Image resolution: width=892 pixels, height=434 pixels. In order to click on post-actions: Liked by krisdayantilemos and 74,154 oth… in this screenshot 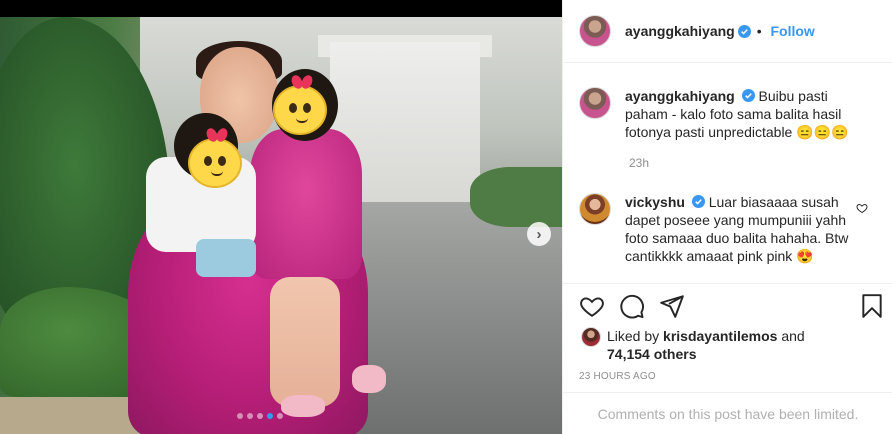, I will do `click(727, 358)`.